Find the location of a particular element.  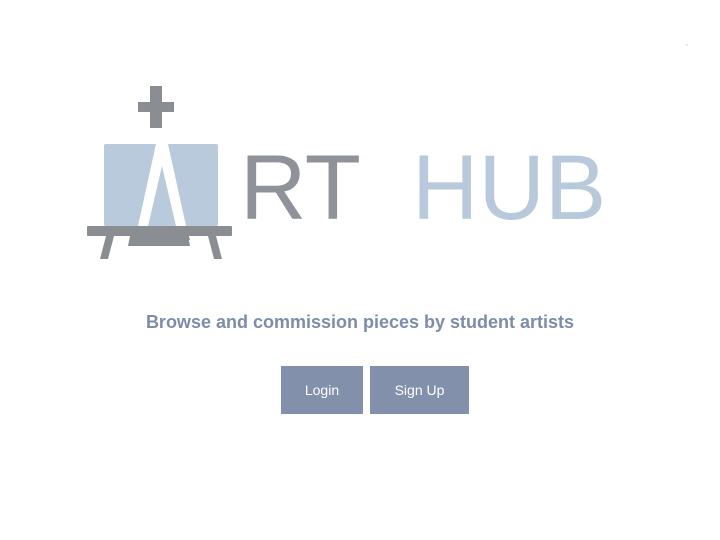

logo-text-hub: HUB is located at coordinates (509, 188).